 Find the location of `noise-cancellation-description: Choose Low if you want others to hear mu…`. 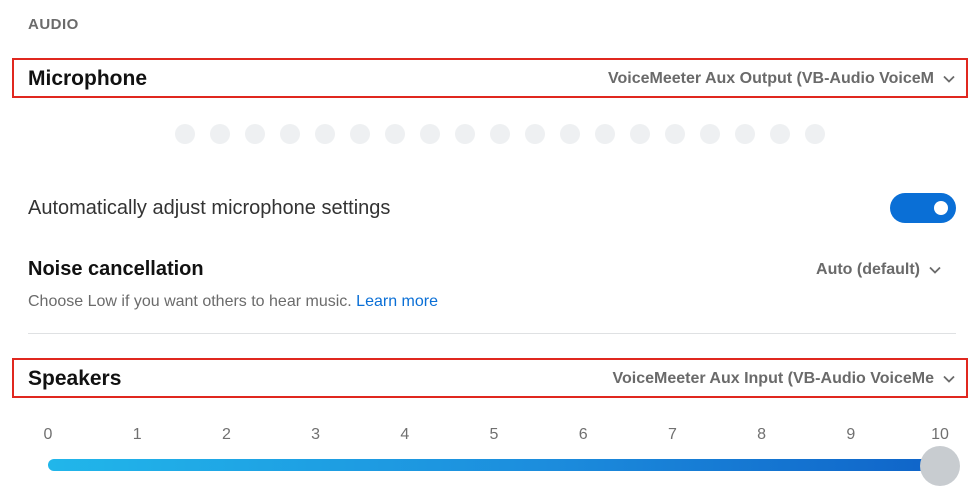

noise-cancellation-description: Choose Low if you want others to hear mu… is located at coordinates (233, 302).